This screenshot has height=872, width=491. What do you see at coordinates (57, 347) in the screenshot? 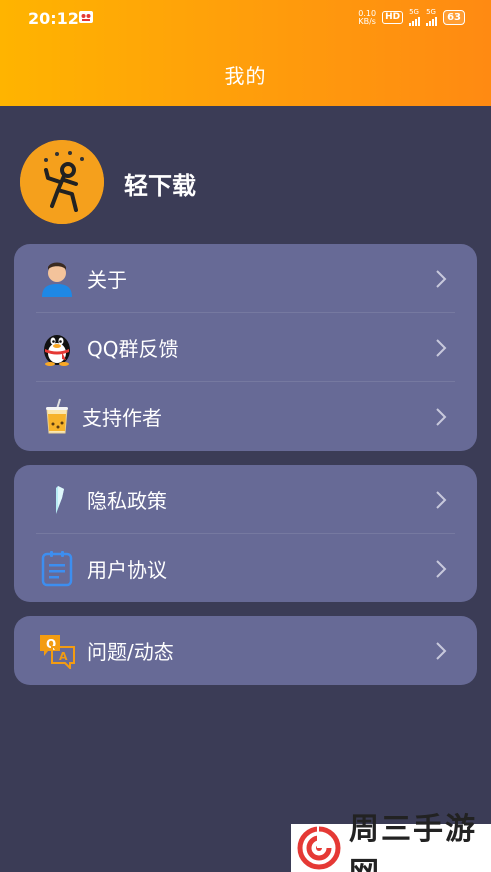
I see `qq-penguin-icon` at bounding box center [57, 347].